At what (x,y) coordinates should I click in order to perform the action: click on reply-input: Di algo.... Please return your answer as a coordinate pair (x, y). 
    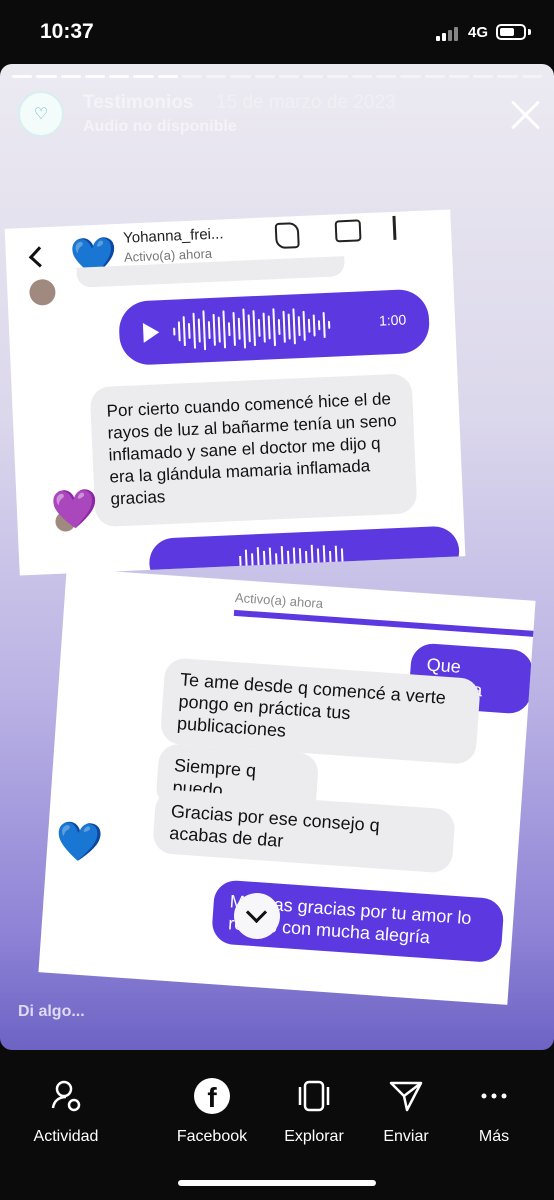
    Looking at the image, I should click on (51, 1012).